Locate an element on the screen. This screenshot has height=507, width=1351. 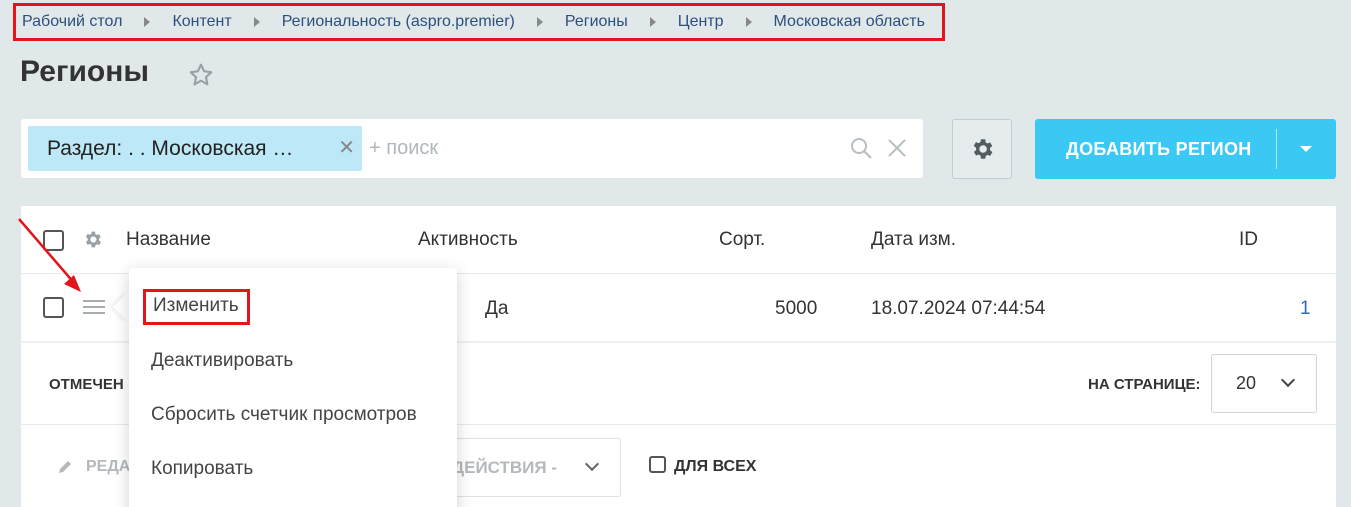
menu-item-deactivate: Деактивировать is located at coordinates (222, 361).